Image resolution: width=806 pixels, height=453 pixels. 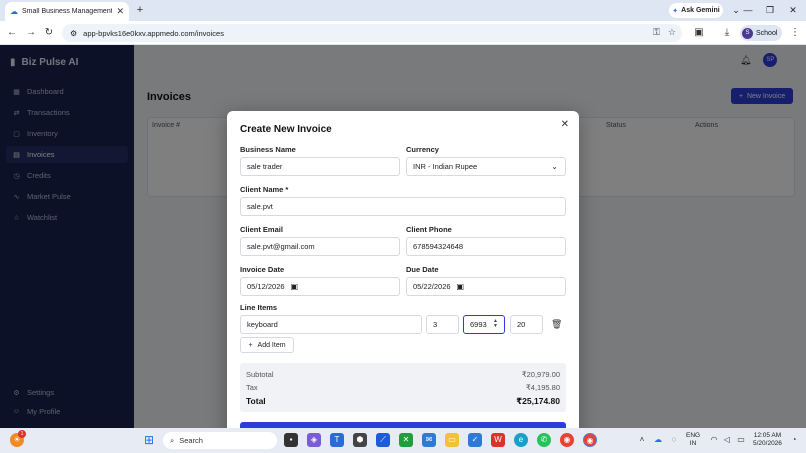 What do you see at coordinates (432, 286) in the screenshot?
I see `due-date-value: 05/22/2026` at bounding box center [432, 286].